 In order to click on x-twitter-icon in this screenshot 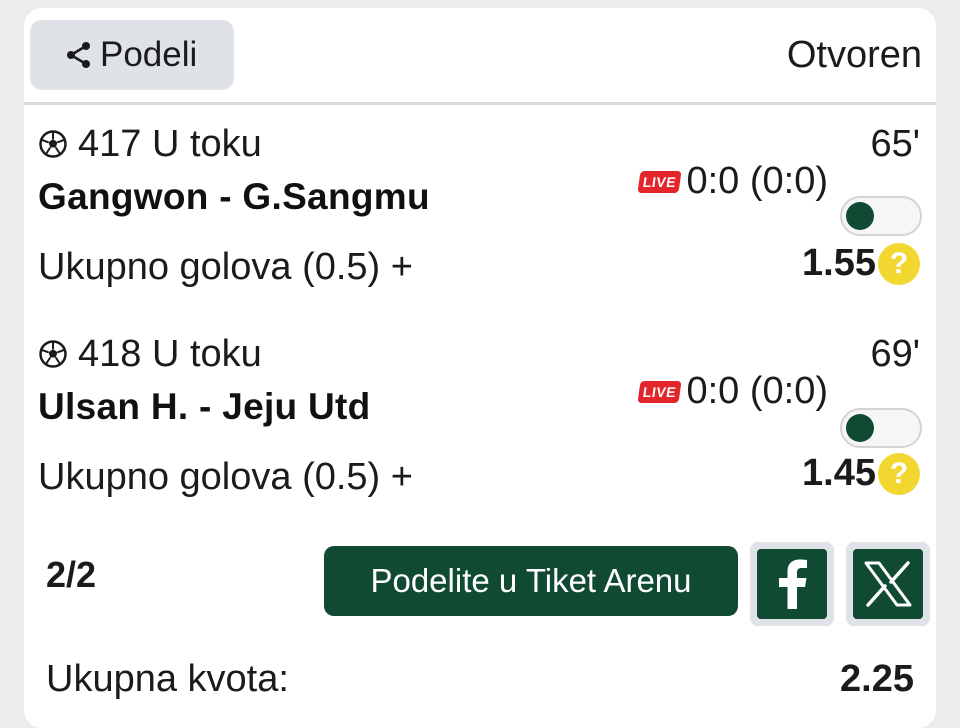, I will do `click(888, 584)`.